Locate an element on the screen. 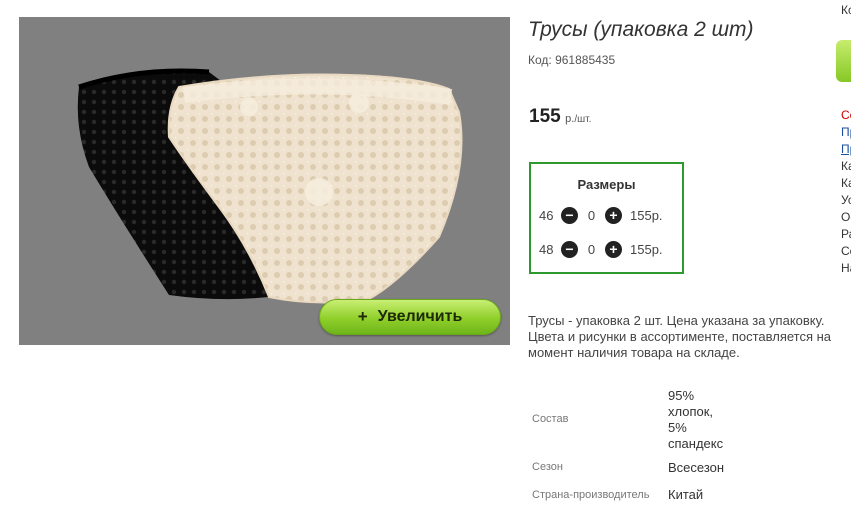 This screenshot has width=851, height=513. size-row-46: 46 − 0 + 155р. is located at coordinates (601, 215).